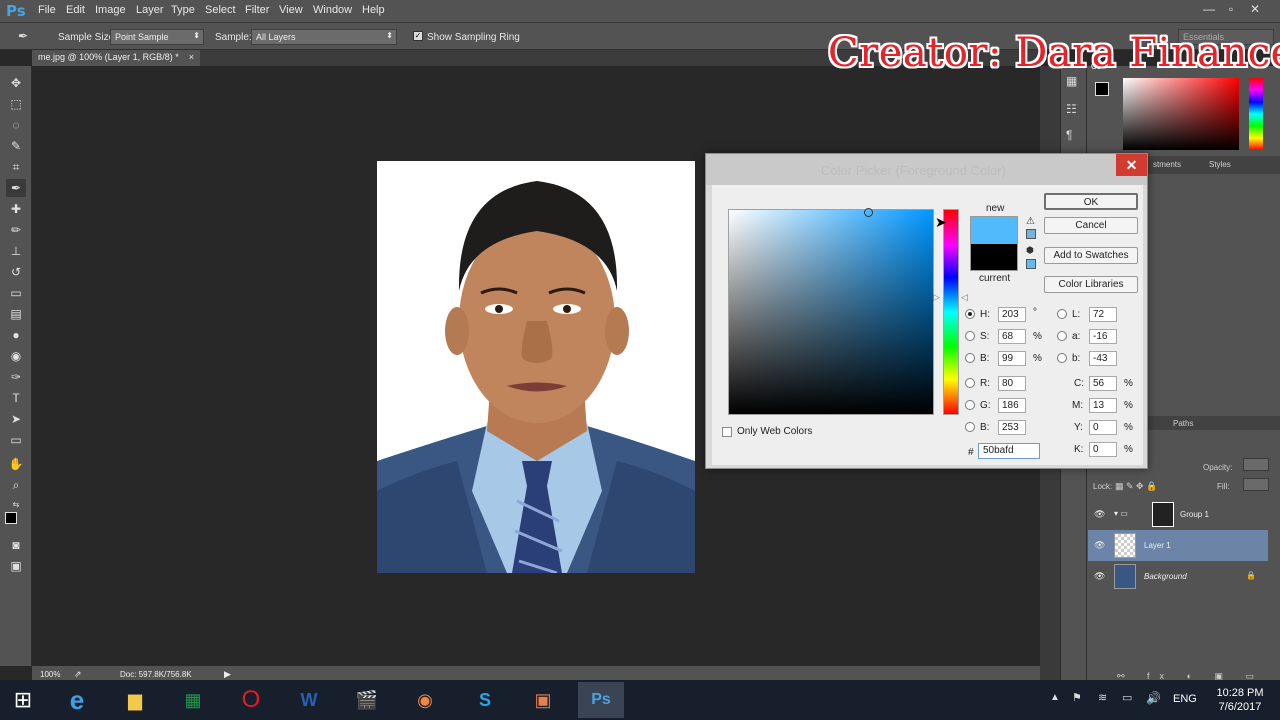 Image resolution: width=1280 pixels, height=720 pixels. I want to click on l-radio, so click(1062, 314).